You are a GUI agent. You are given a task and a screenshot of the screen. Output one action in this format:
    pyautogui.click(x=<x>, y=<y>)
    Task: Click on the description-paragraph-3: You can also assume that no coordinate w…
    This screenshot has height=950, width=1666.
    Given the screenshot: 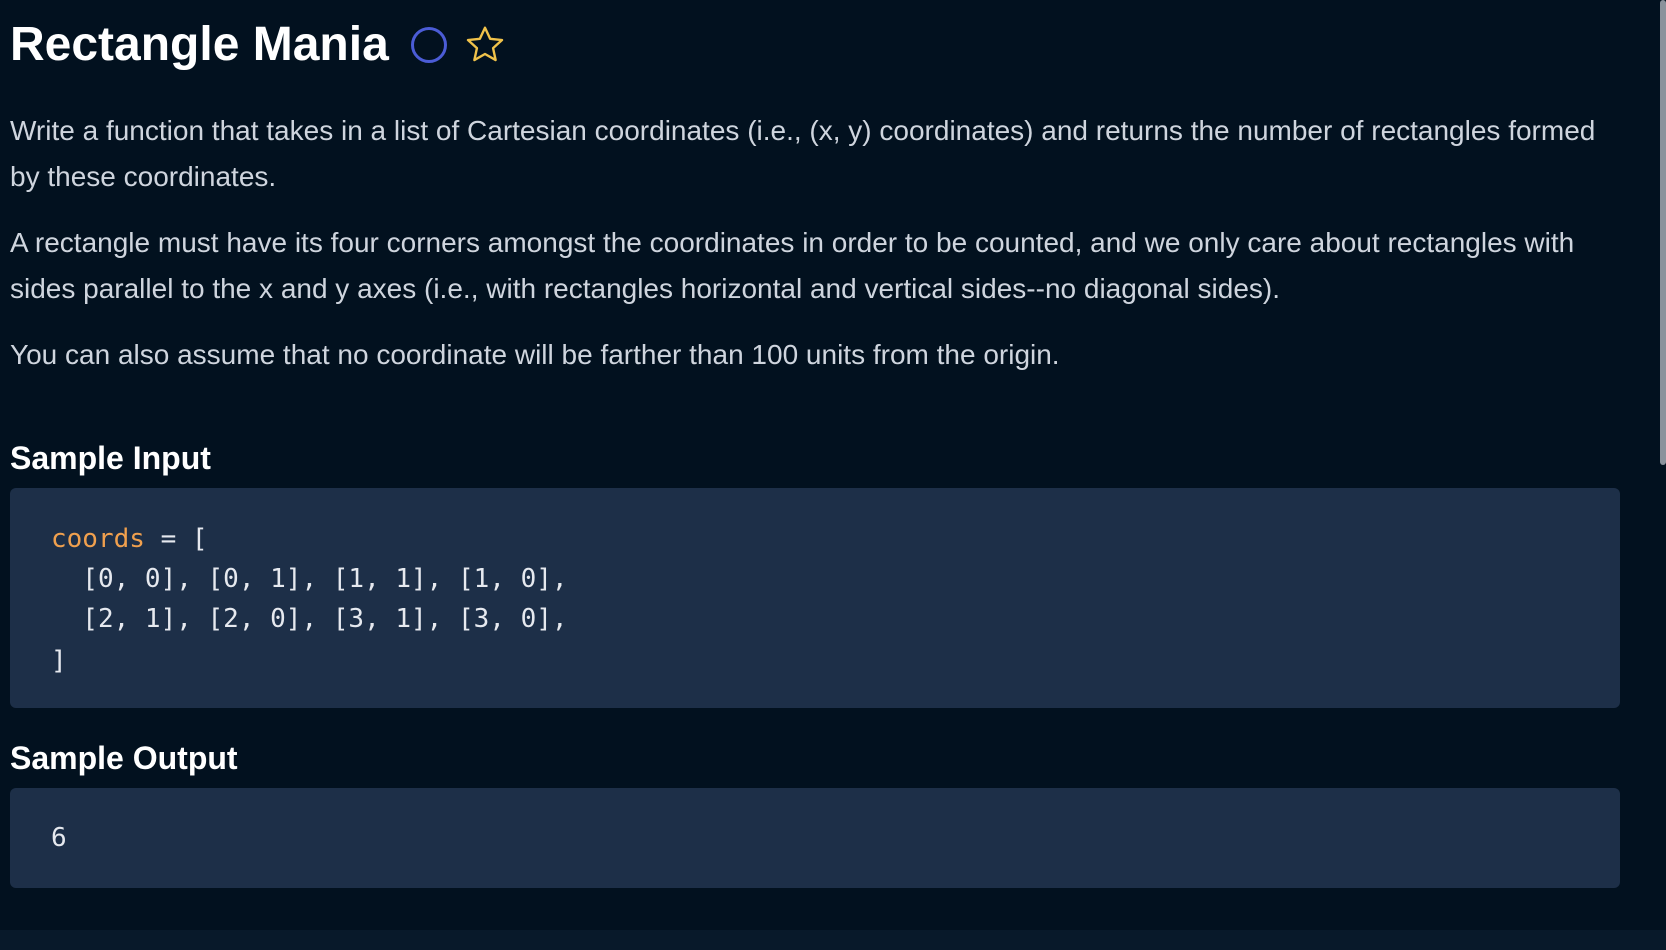 What is the action you would take?
    pyautogui.click(x=535, y=354)
    